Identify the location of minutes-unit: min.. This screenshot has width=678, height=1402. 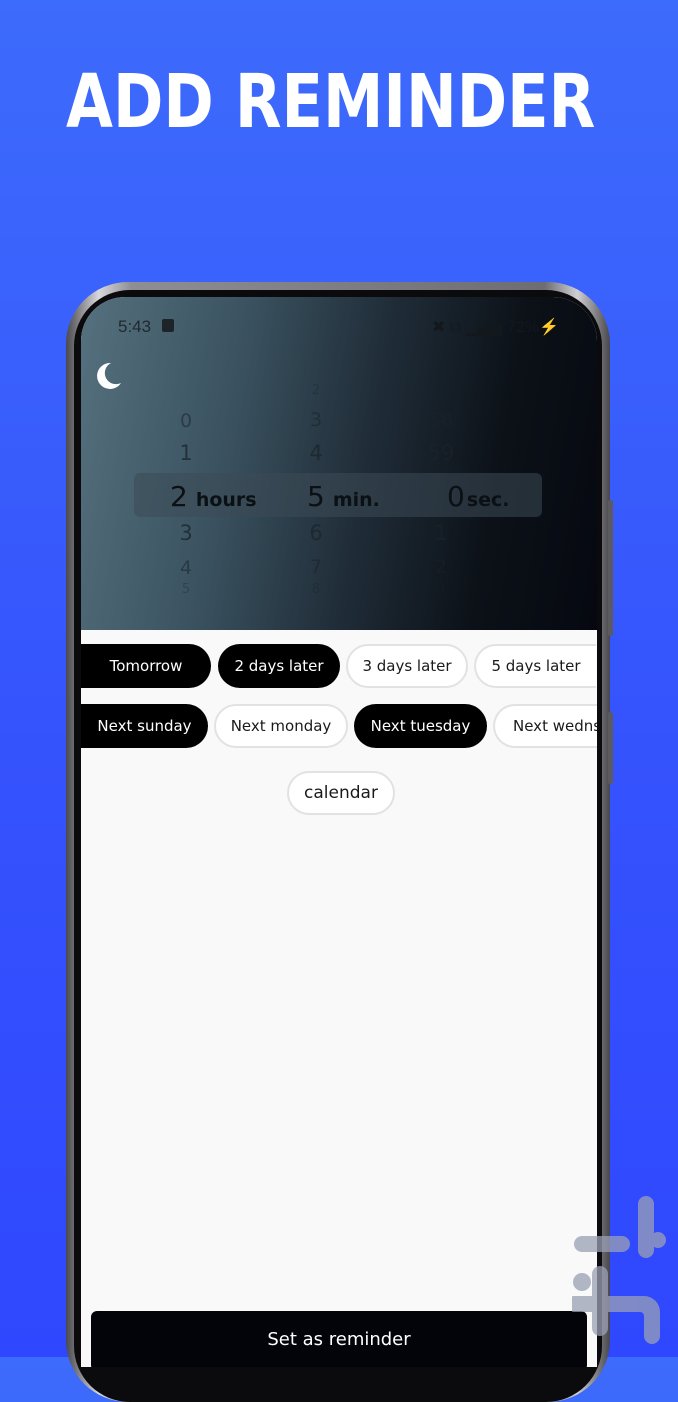
(356, 500).